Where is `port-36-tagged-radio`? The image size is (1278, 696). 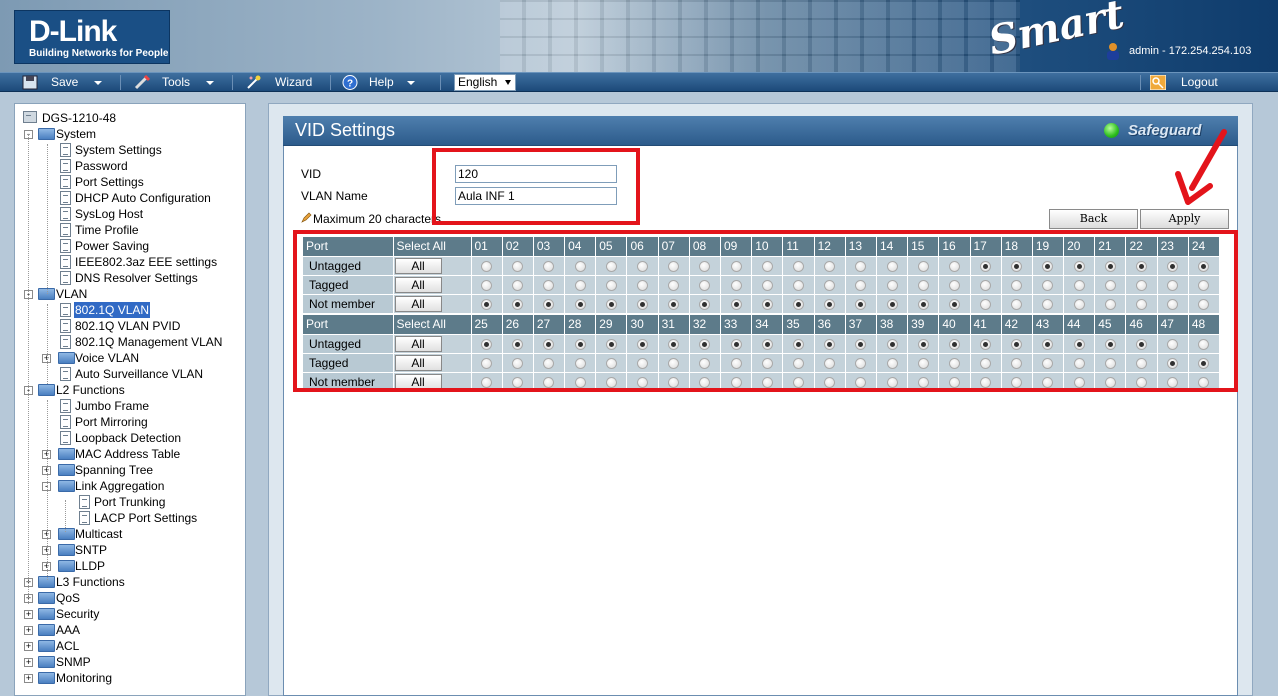
port-36-tagged-radio is located at coordinates (830, 363).